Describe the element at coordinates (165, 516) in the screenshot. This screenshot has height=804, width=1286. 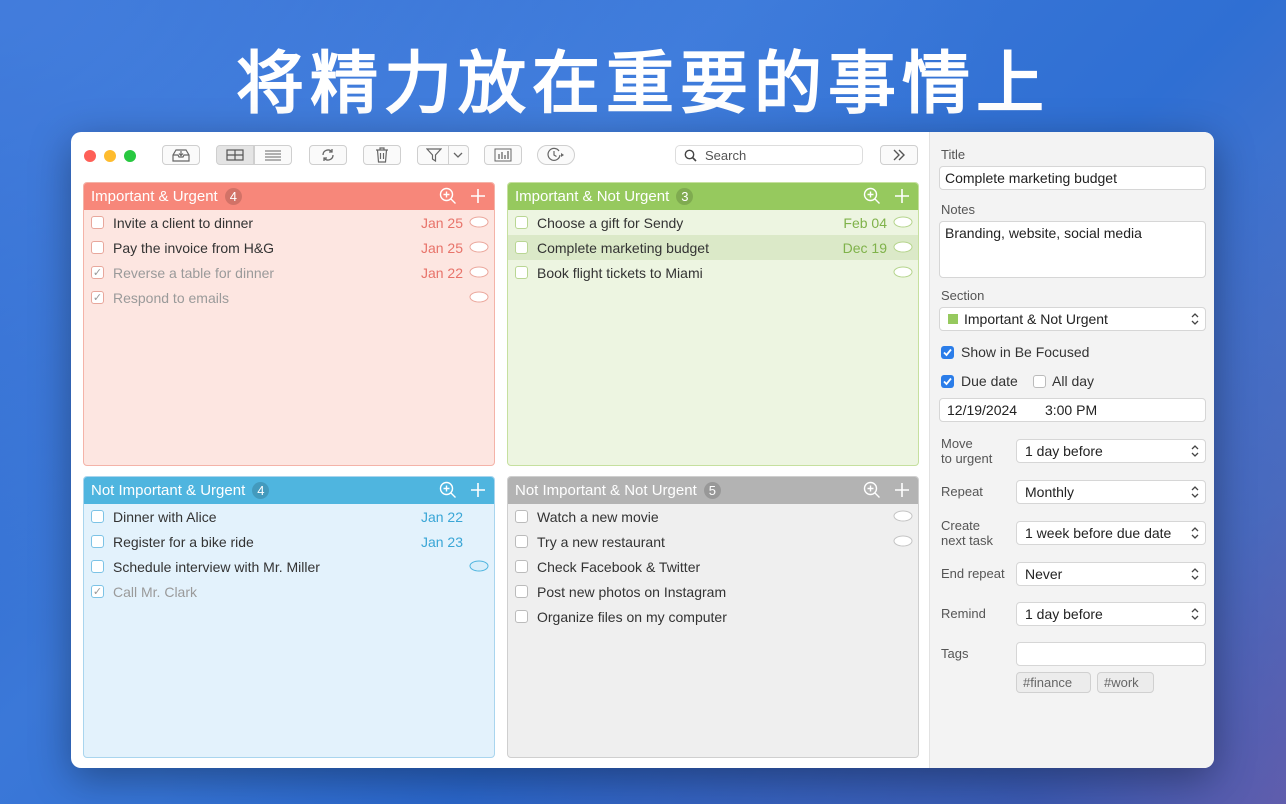
I see `task-title: Dinner with Alice` at that location.